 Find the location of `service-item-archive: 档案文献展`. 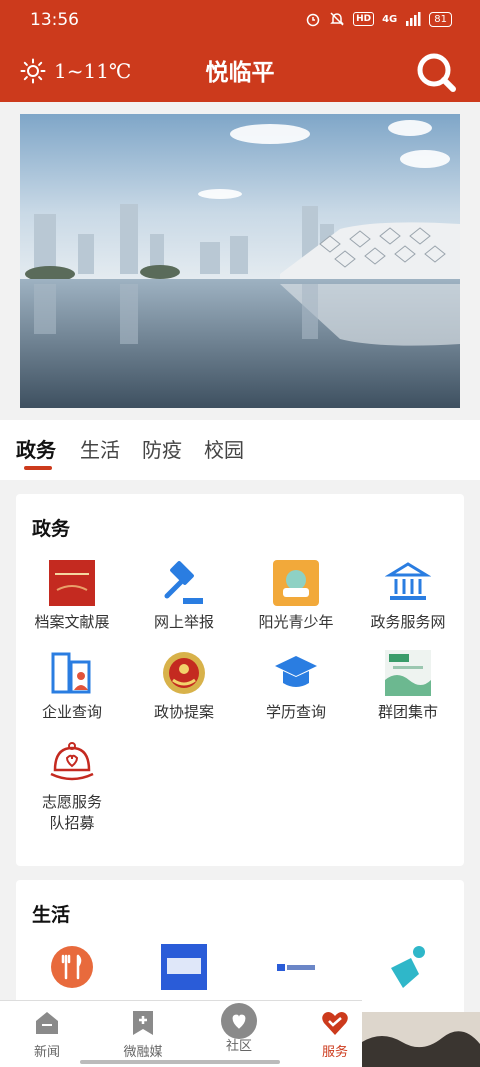

service-item-archive: 档案文献展 is located at coordinates (72, 596).